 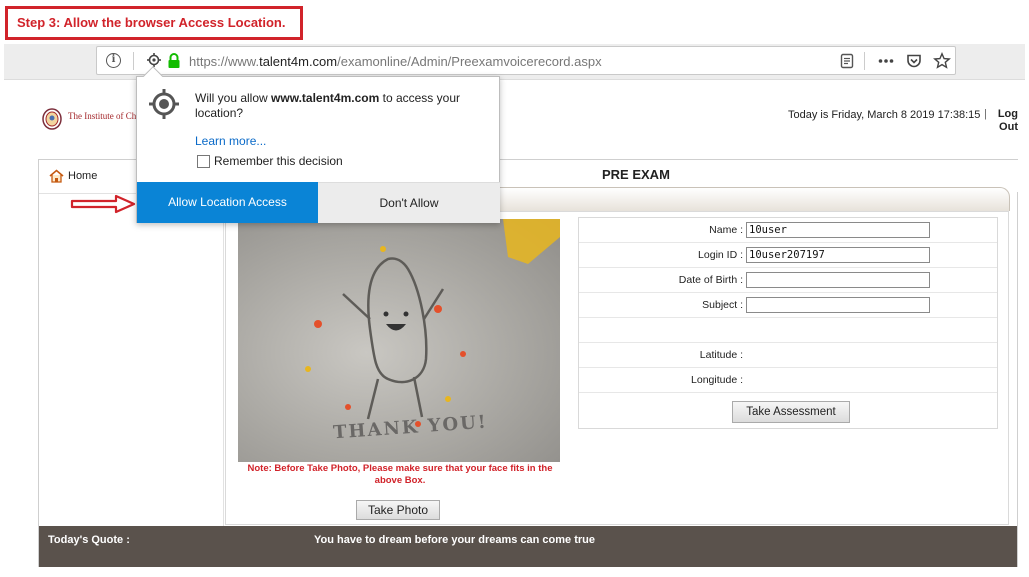 I want to click on name-field: 10user, so click(x=838, y=230).